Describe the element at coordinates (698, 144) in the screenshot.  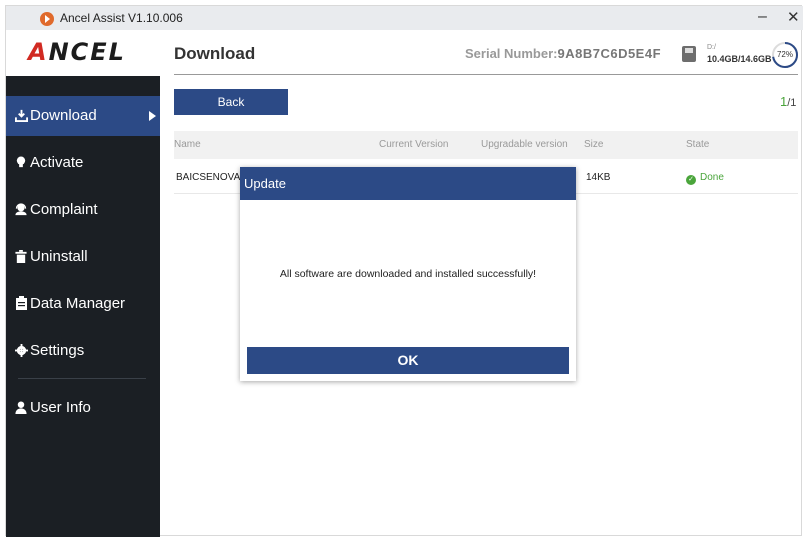
I see `column-header-state: State` at that location.